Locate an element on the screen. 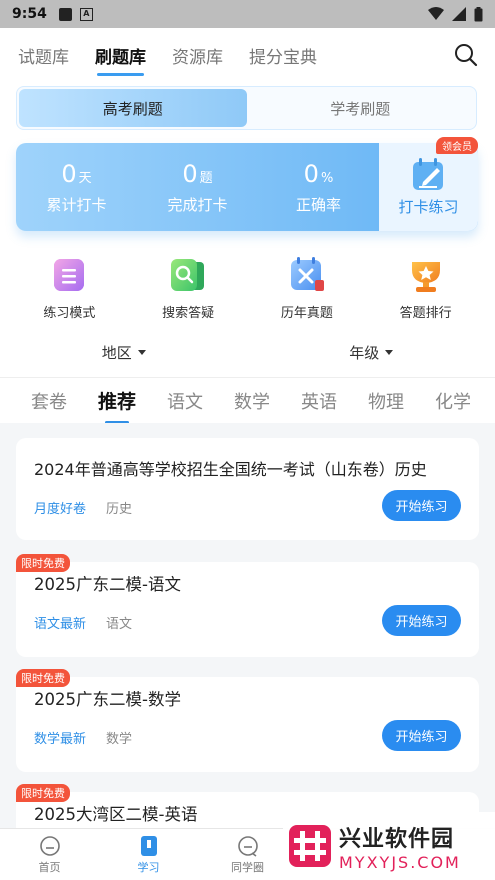  nav-home: 首页 is located at coordinates (49, 854).